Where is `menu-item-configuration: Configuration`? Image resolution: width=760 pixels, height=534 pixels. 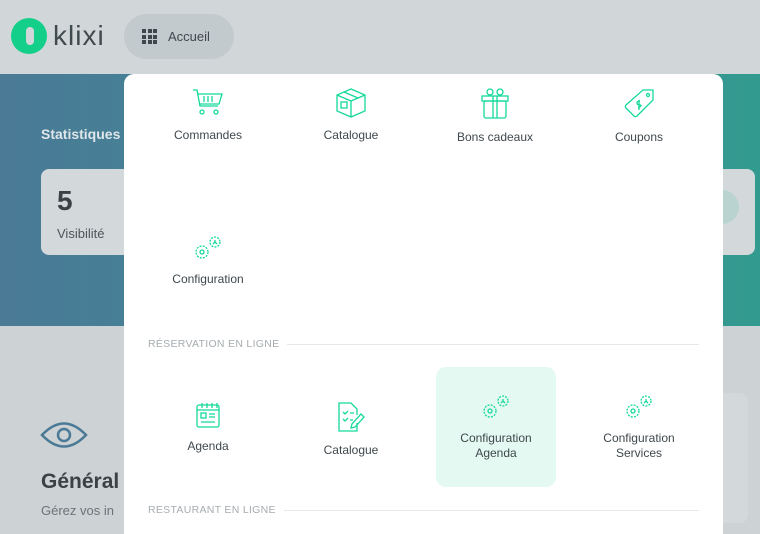
menu-item-configuration: Configuration is located at coordinates (208, 294).